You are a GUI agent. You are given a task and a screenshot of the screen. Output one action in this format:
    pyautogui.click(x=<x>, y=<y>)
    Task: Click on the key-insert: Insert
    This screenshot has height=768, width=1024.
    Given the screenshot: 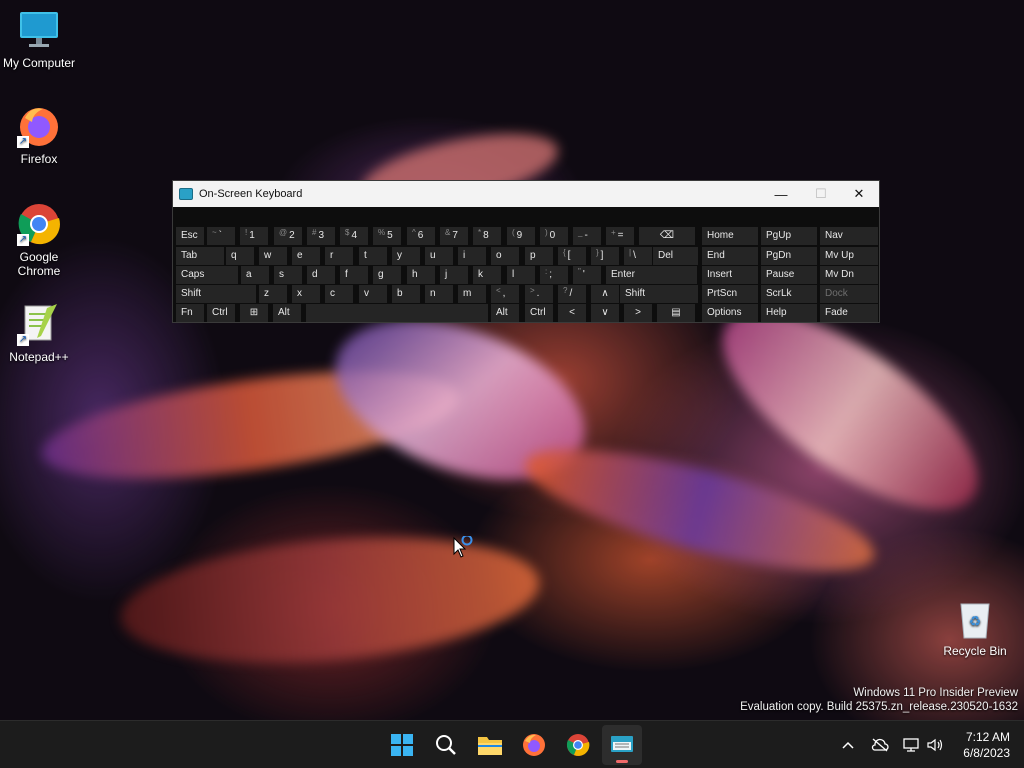 What is the action you would take?
    pyautogui.click(x=730, y=275)
    